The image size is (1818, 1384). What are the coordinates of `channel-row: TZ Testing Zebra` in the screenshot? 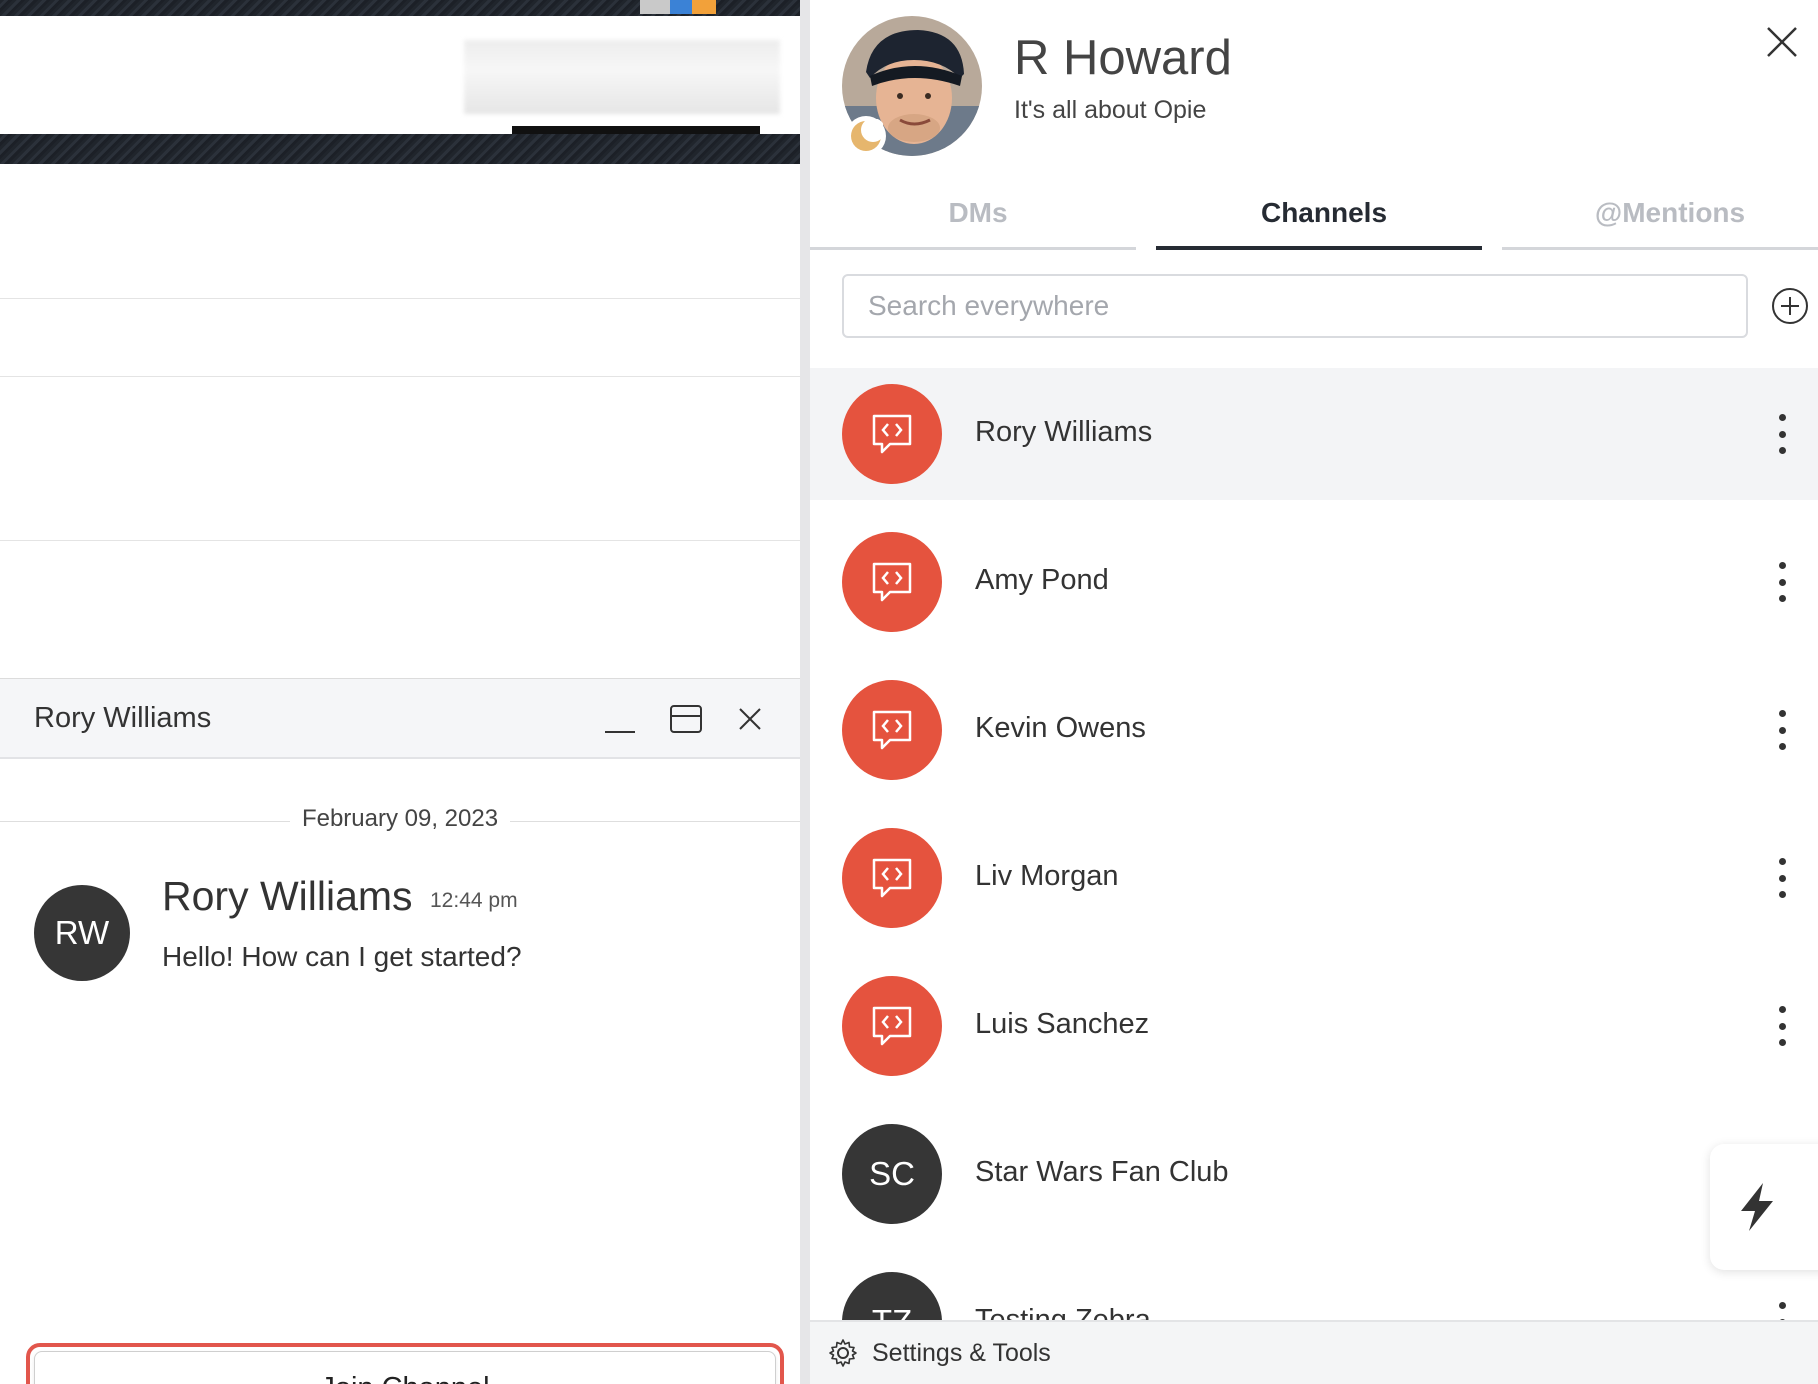 It's located at (1314, 1288).